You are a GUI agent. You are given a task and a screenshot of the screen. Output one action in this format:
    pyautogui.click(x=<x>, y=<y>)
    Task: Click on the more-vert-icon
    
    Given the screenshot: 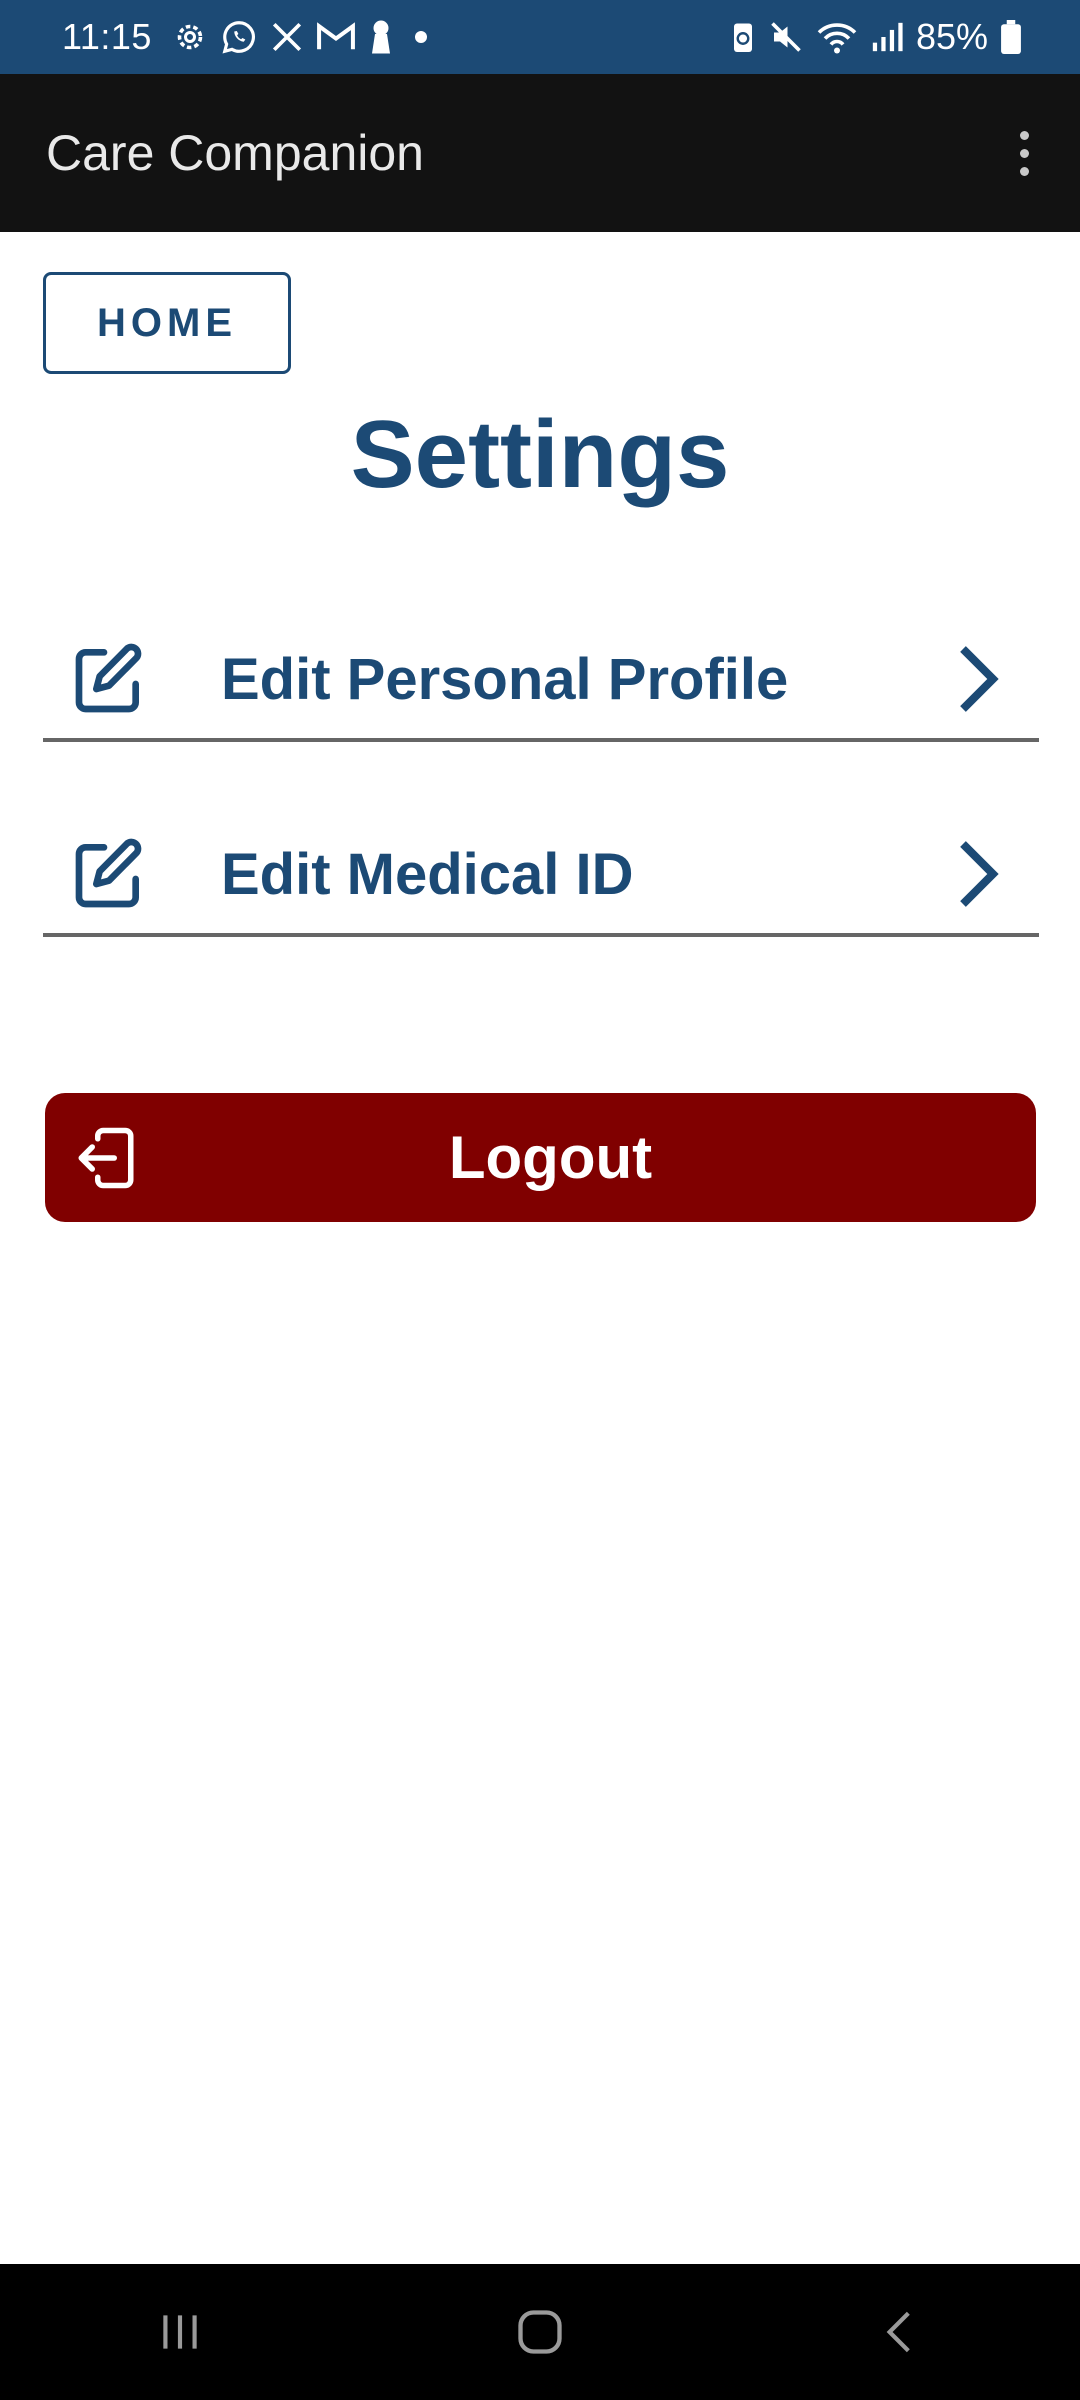 What is the action you would take?
    pyautogui.click(x=1024, y=153)
    